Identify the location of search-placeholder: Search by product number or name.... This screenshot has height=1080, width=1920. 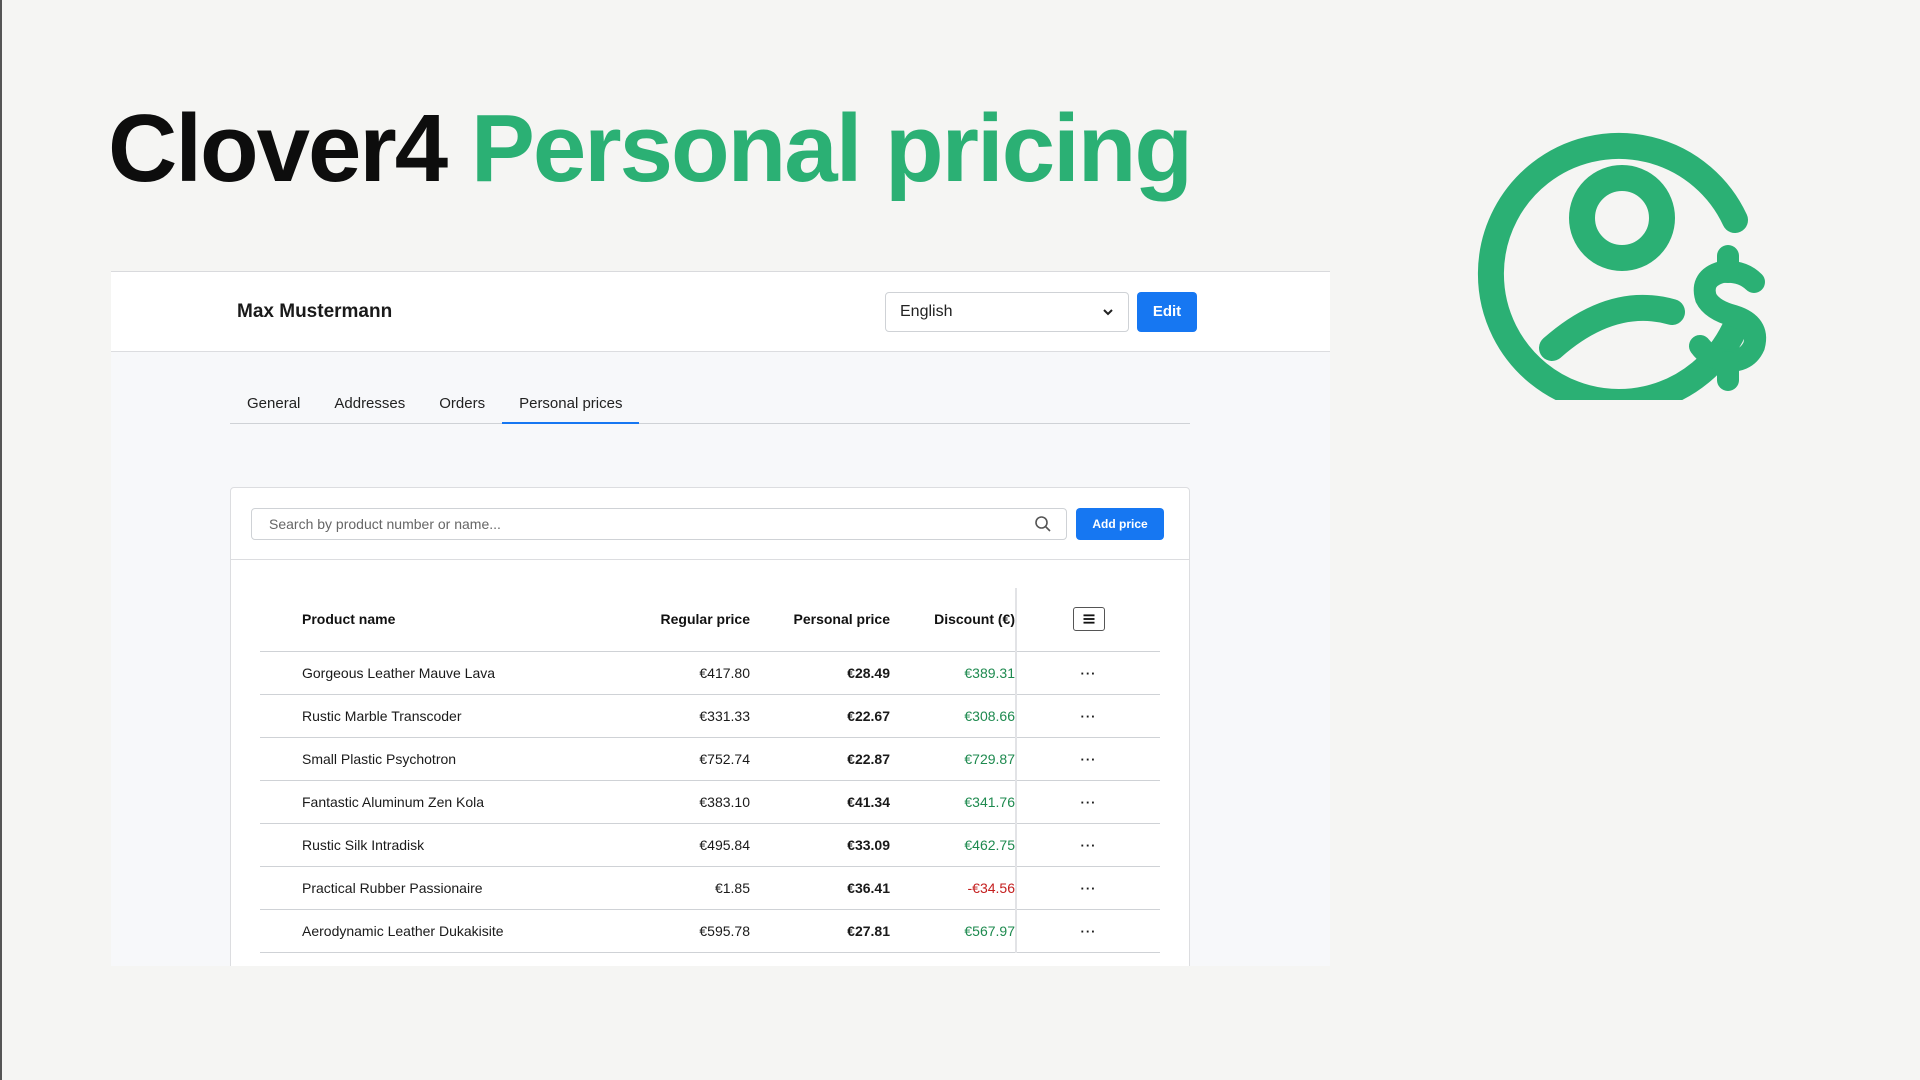
(385, 524).